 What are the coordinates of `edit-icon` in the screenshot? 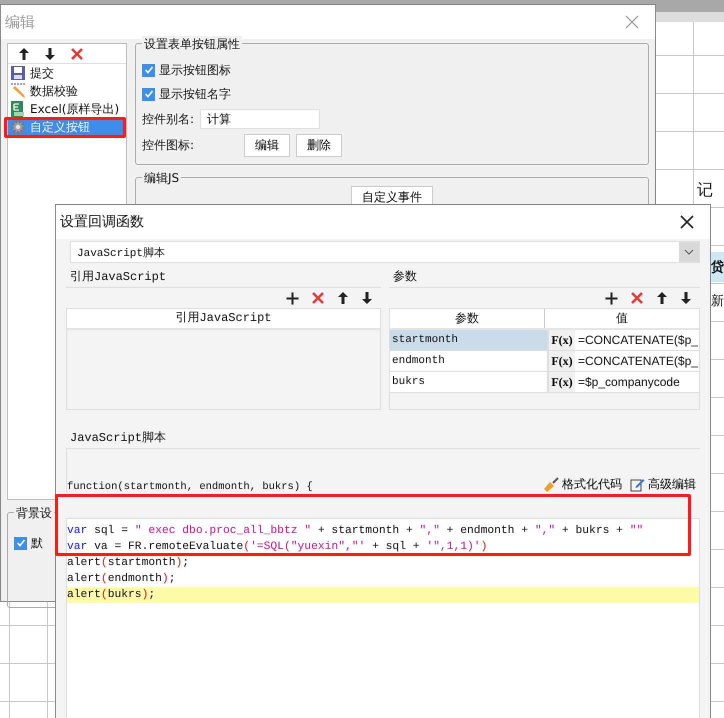 It's located at (637, 484).